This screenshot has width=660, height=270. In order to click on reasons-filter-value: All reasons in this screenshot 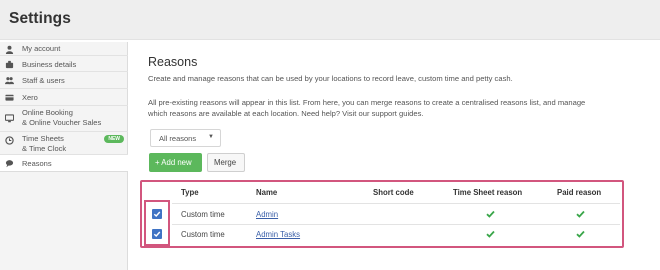, I will do `click(178, 138)`.